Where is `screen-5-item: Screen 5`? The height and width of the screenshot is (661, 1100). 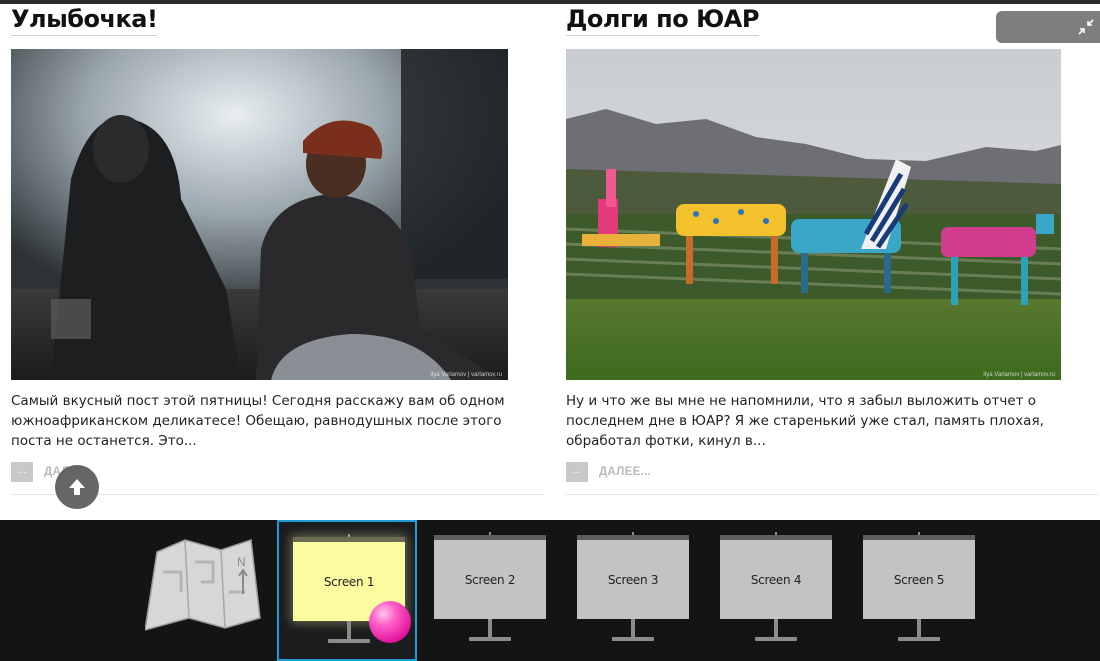
screen-5-item: Screen 5 is located at coordinates (919, 590).